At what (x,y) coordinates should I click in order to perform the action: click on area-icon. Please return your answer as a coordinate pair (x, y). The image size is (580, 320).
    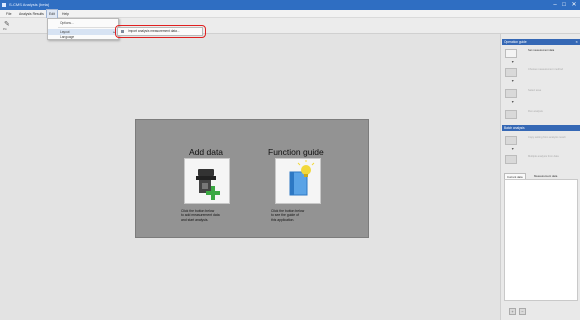
    Looking at the image, I should click on (511, 93).